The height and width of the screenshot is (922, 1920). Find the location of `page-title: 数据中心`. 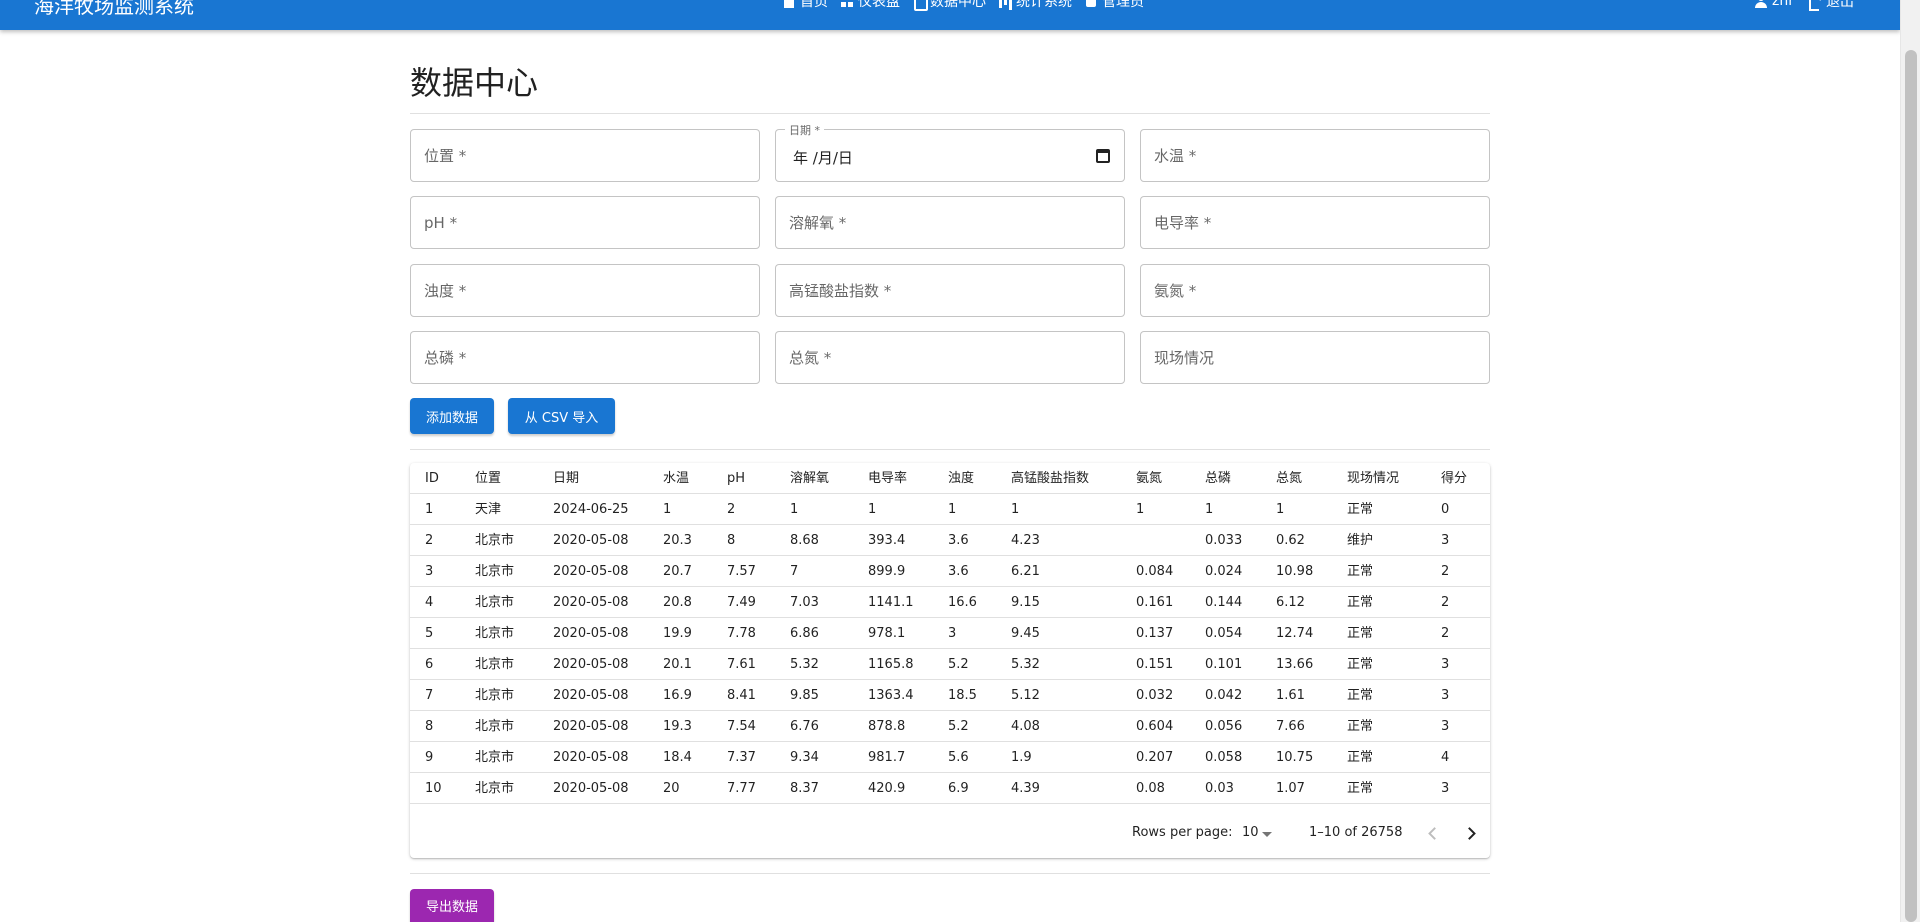

page-title: 数据中心 is located at coordinates (474, 83).